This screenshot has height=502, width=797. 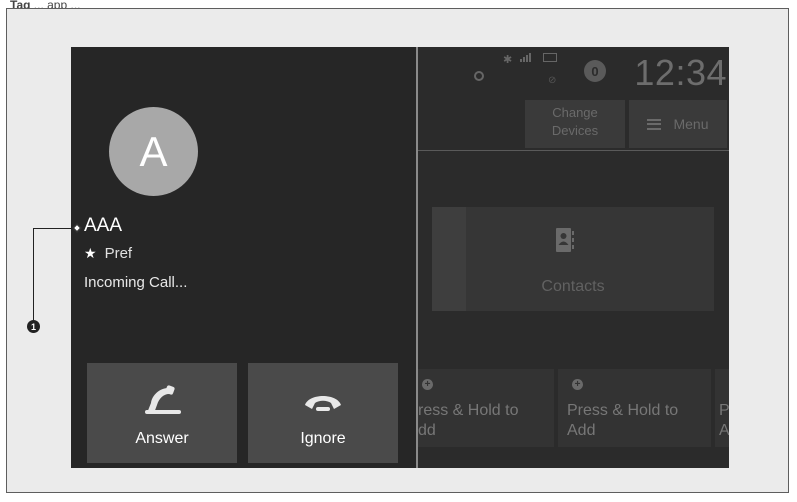 I want to click on notification-badge: 0, so click(x=595, y=71).